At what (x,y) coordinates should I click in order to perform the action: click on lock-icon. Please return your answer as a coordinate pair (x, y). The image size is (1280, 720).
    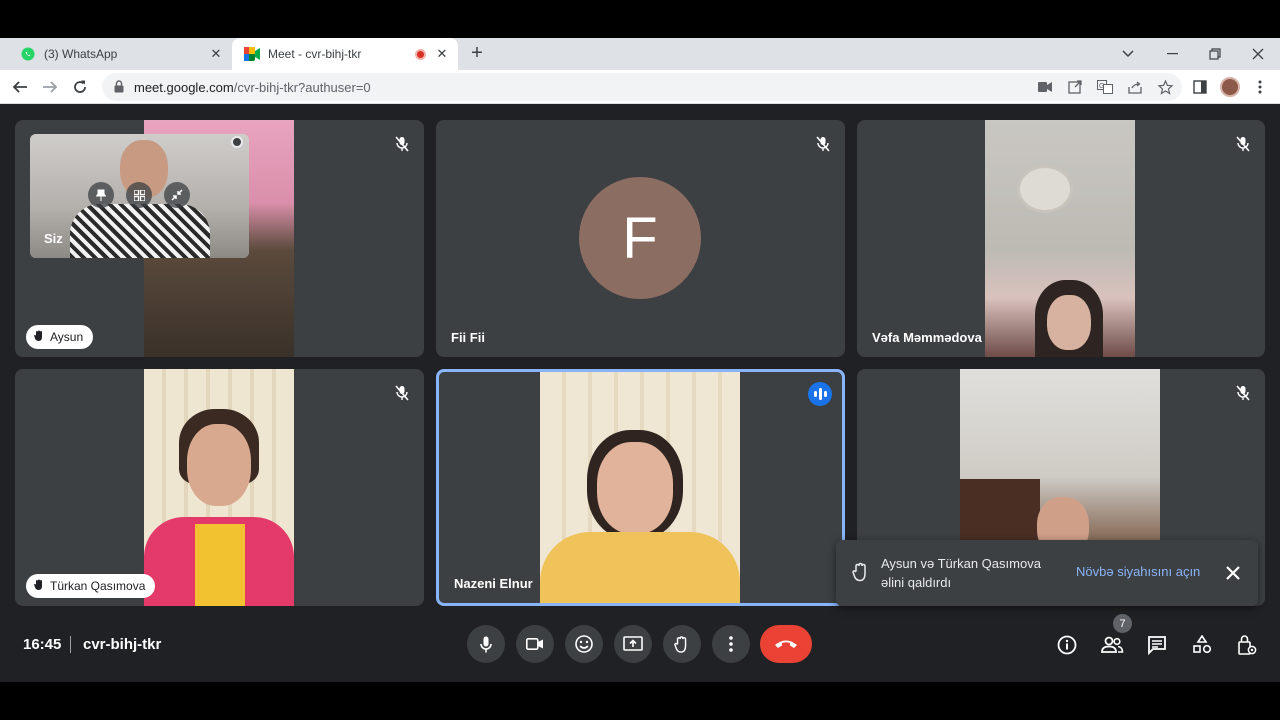
    Looking at the image, I should click on (120, 87).